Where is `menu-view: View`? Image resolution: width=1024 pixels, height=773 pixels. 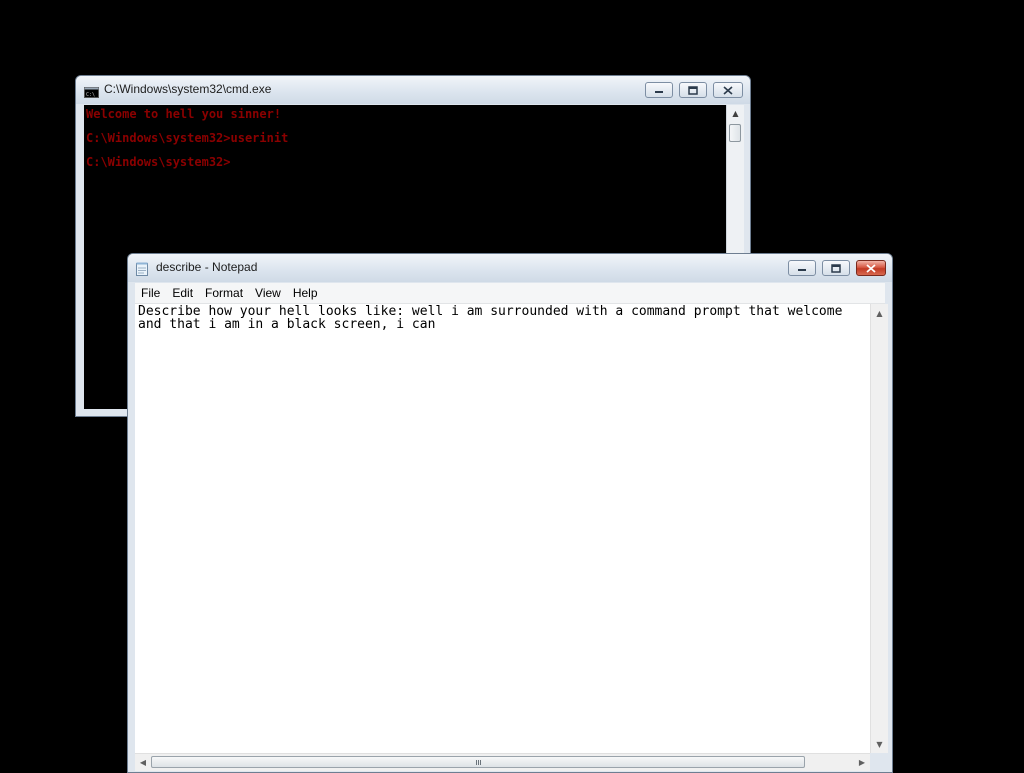 menu-view: View is located at coordinates (268, 293).